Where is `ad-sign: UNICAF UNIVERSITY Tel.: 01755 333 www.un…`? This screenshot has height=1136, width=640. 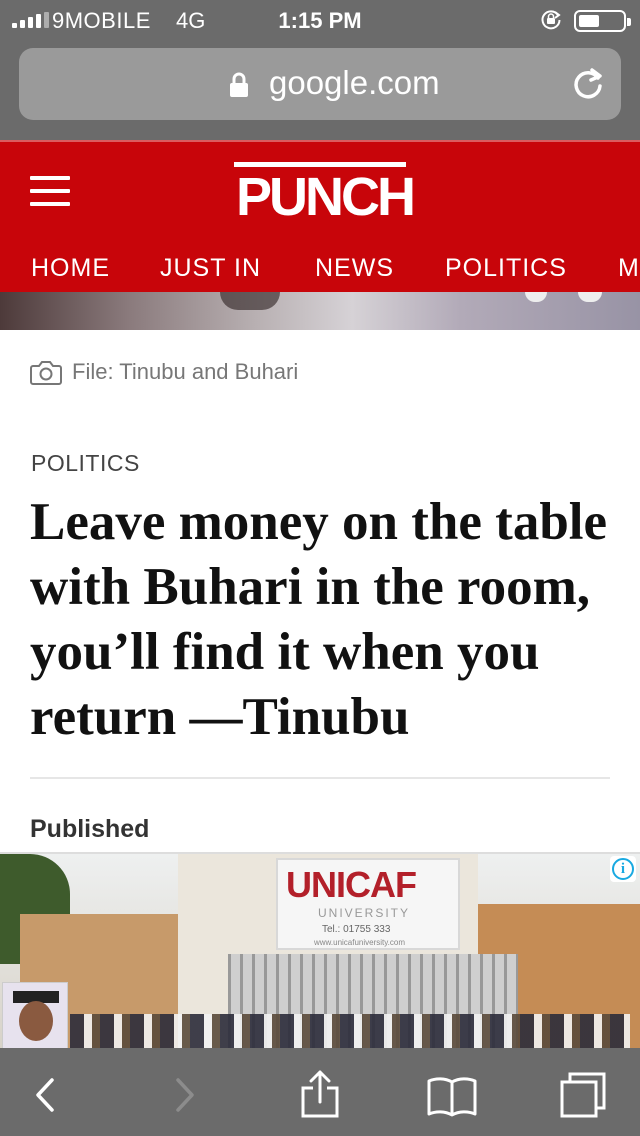 ad-sign: UNICAF UNIVERSITY Tel.: 01755 333 www.un… is located at coordinates (368, 904).